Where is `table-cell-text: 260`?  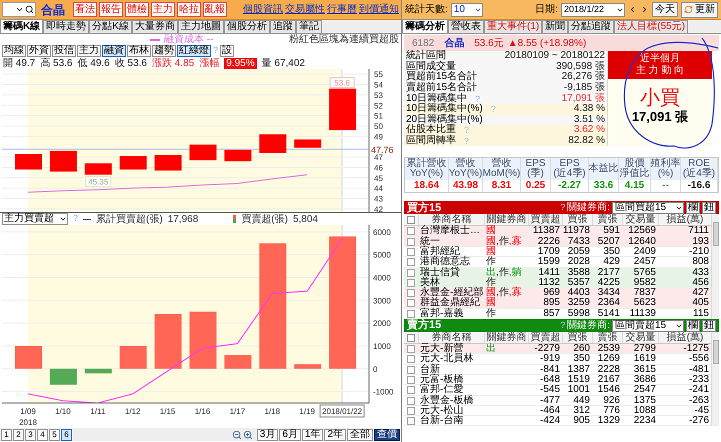
table-cell-text: 260 is located at coordinates (581, 349).